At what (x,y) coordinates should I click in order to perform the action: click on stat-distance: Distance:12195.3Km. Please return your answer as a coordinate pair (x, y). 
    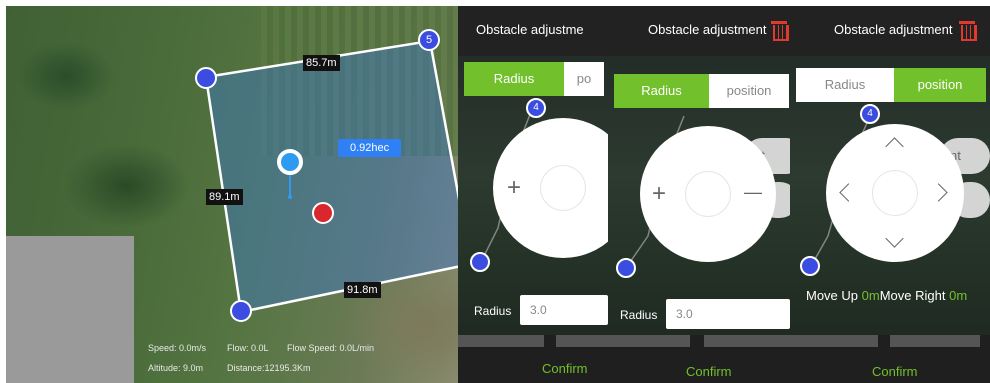
    Looking at the image, I should click on (269, 368).